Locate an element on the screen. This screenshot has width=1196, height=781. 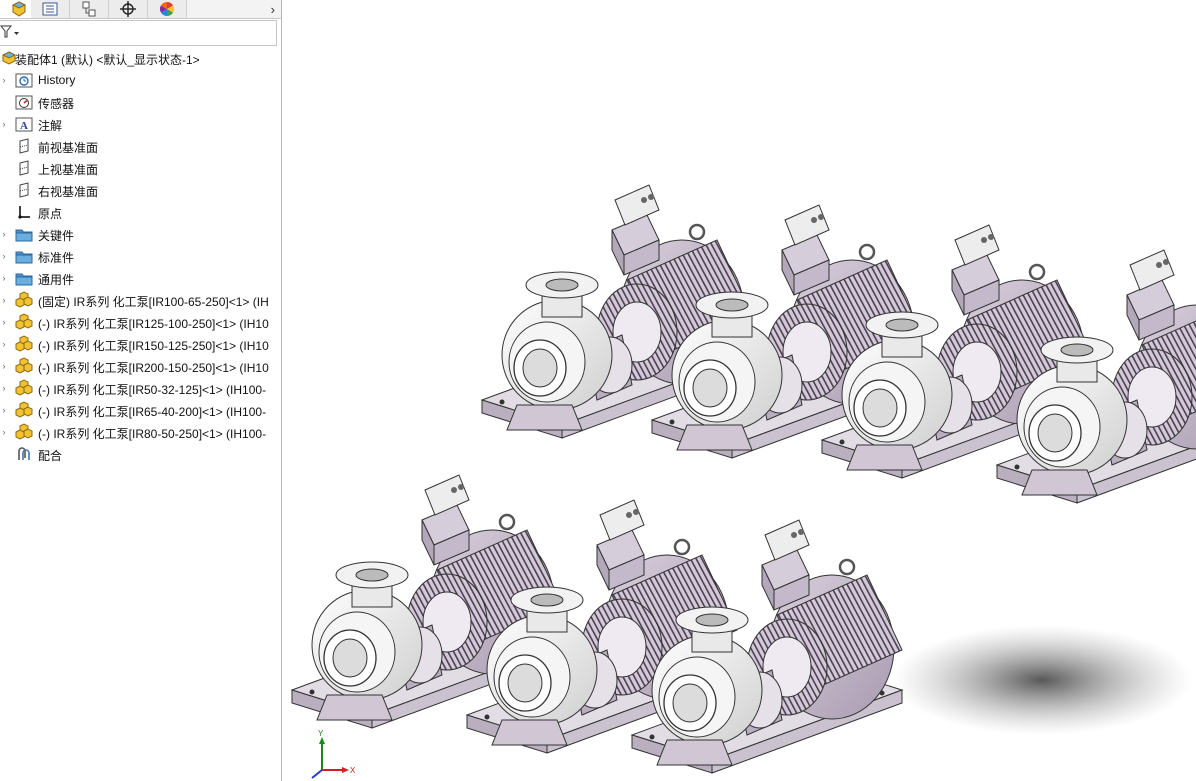
tree-item: › (-) IR系列 化工泵[IR150-125-250]<1> (IH10 is located at coordinates (140, 344).